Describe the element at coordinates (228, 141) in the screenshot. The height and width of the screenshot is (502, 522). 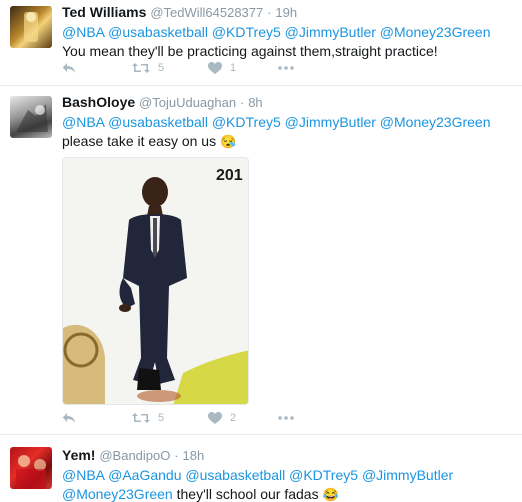
I see `emoji-sleepy: 😪` at that location.